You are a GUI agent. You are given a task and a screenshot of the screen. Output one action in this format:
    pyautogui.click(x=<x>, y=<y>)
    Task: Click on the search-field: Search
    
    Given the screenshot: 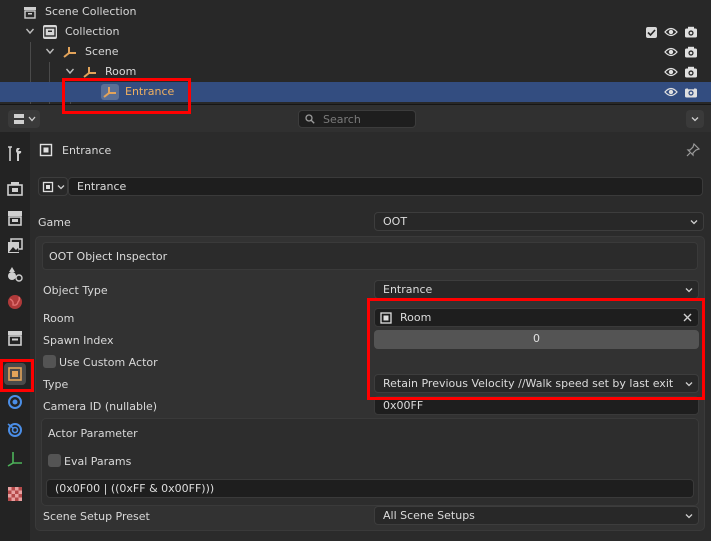 What is the action you would take?
    pyautogui.click(x=357, y=119)
    